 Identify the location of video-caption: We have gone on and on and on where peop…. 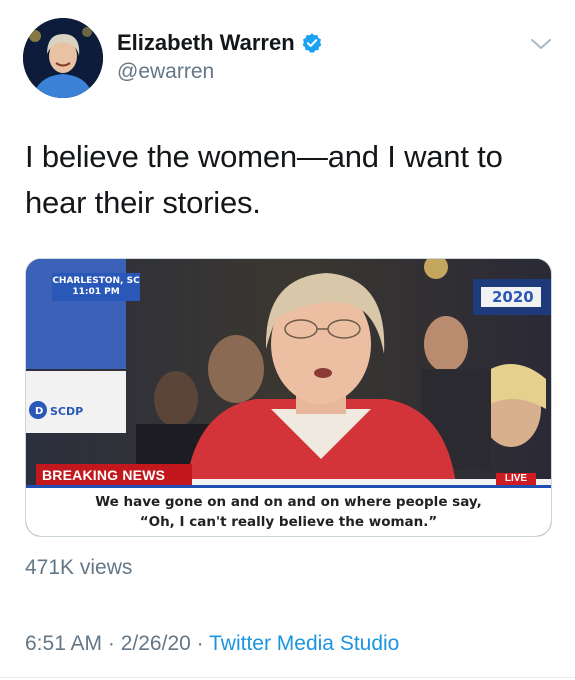
(288, 510).